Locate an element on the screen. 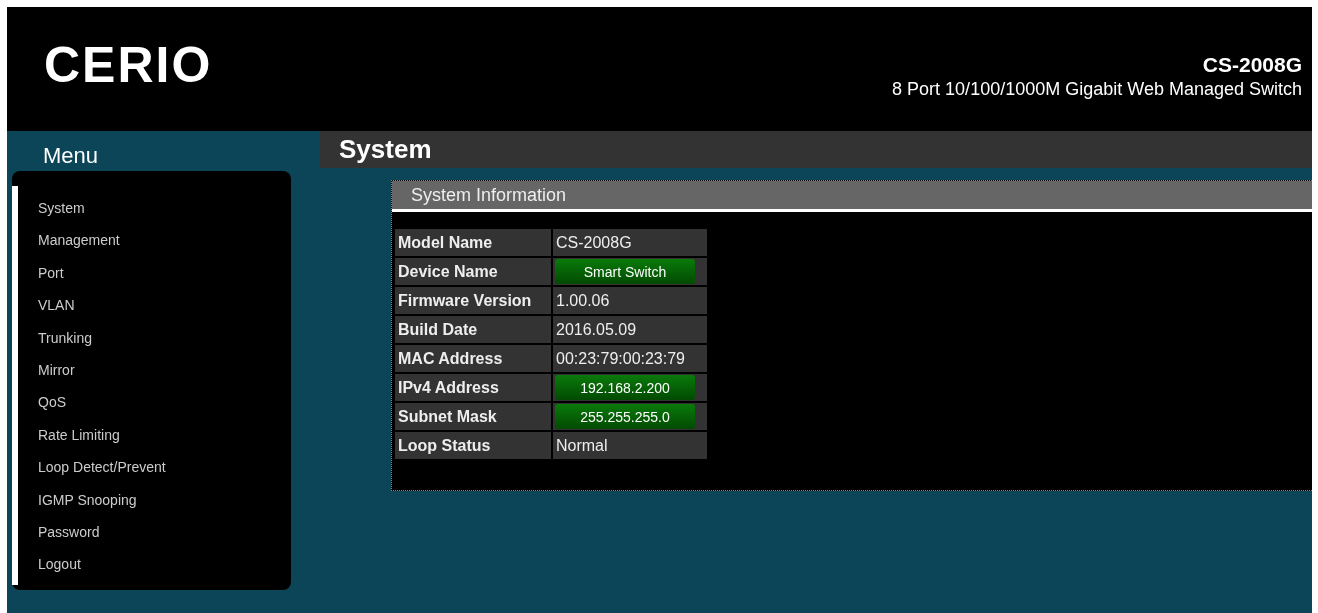 This screenshot has height=613, width=1318. table-cell: Model Name is located at coordinates (473, 242).